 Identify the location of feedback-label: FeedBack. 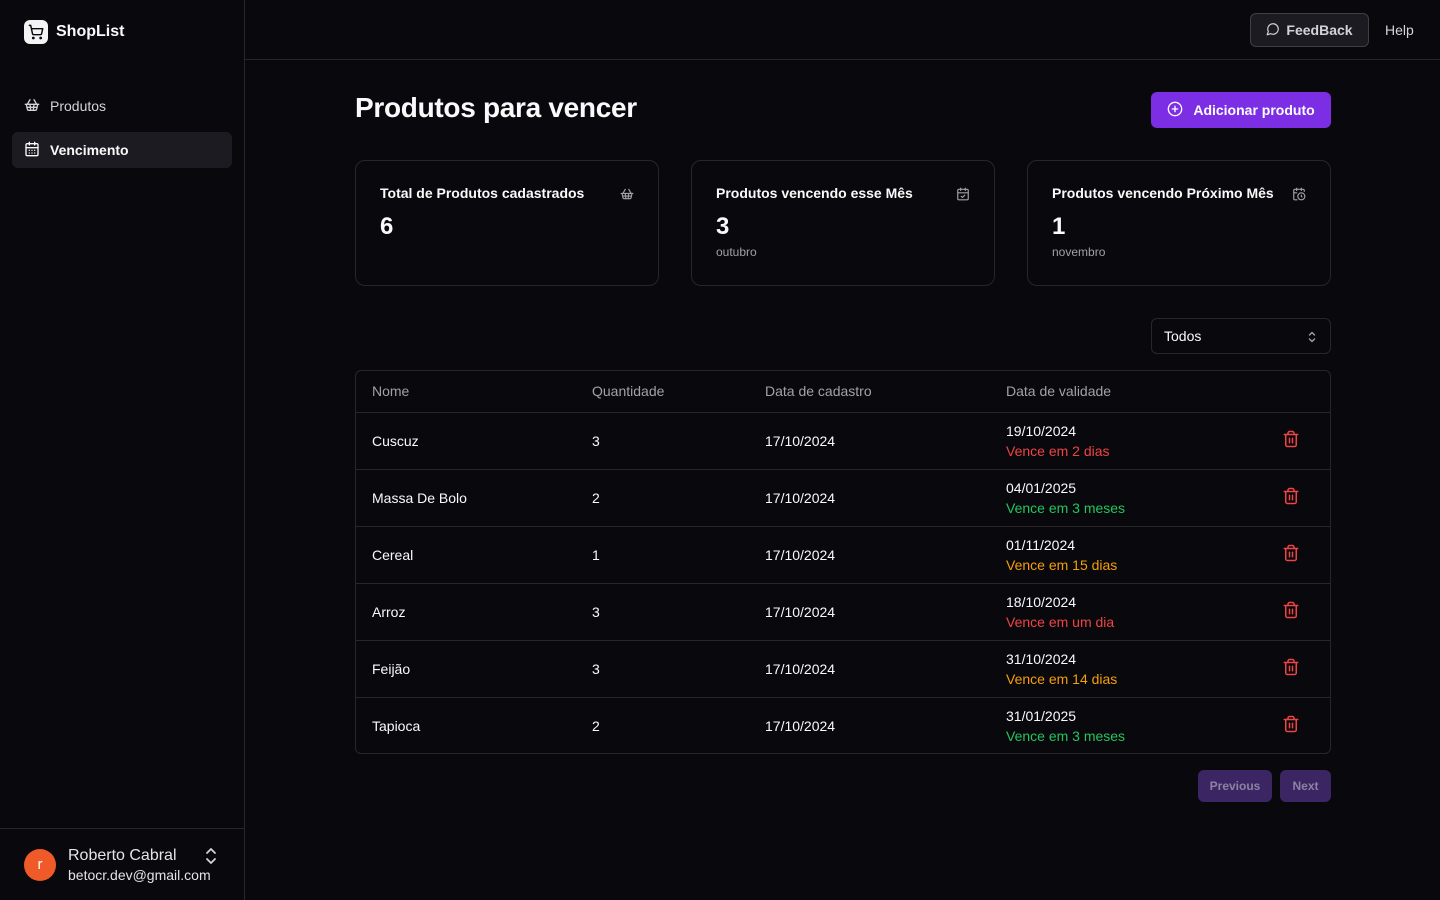
(1319, 30).